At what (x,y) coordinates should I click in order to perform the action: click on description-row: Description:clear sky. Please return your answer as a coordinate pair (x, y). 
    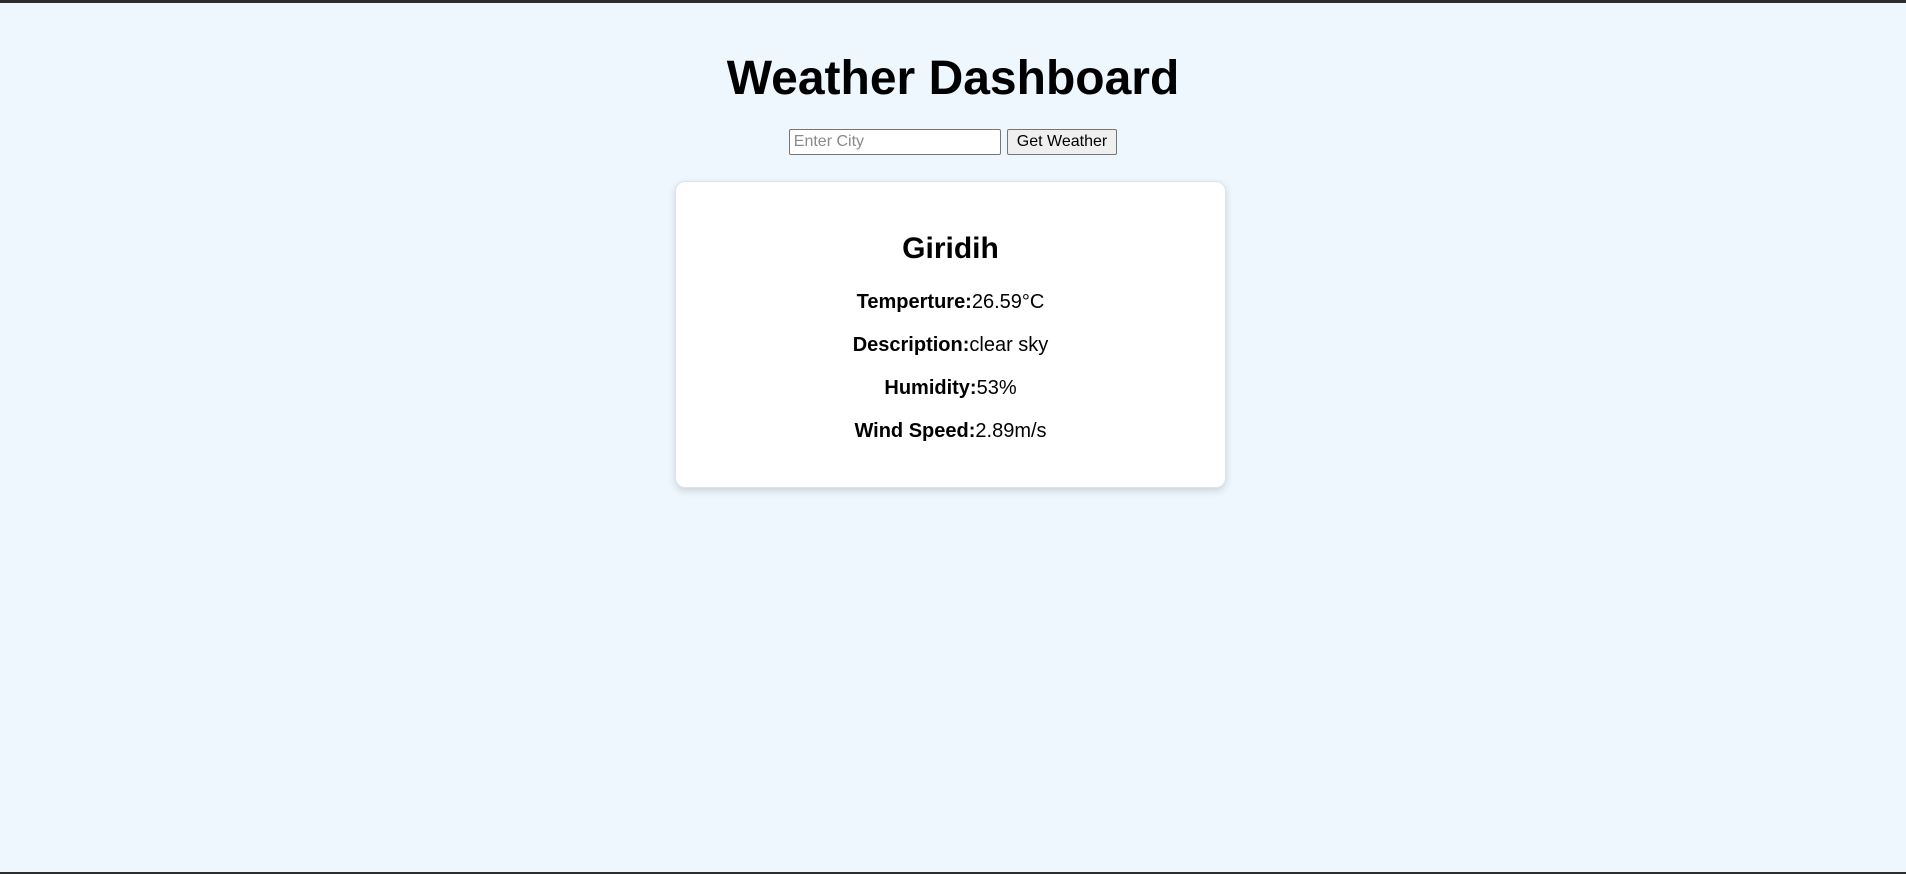
    Looking at the image, I should click on (950, 345).